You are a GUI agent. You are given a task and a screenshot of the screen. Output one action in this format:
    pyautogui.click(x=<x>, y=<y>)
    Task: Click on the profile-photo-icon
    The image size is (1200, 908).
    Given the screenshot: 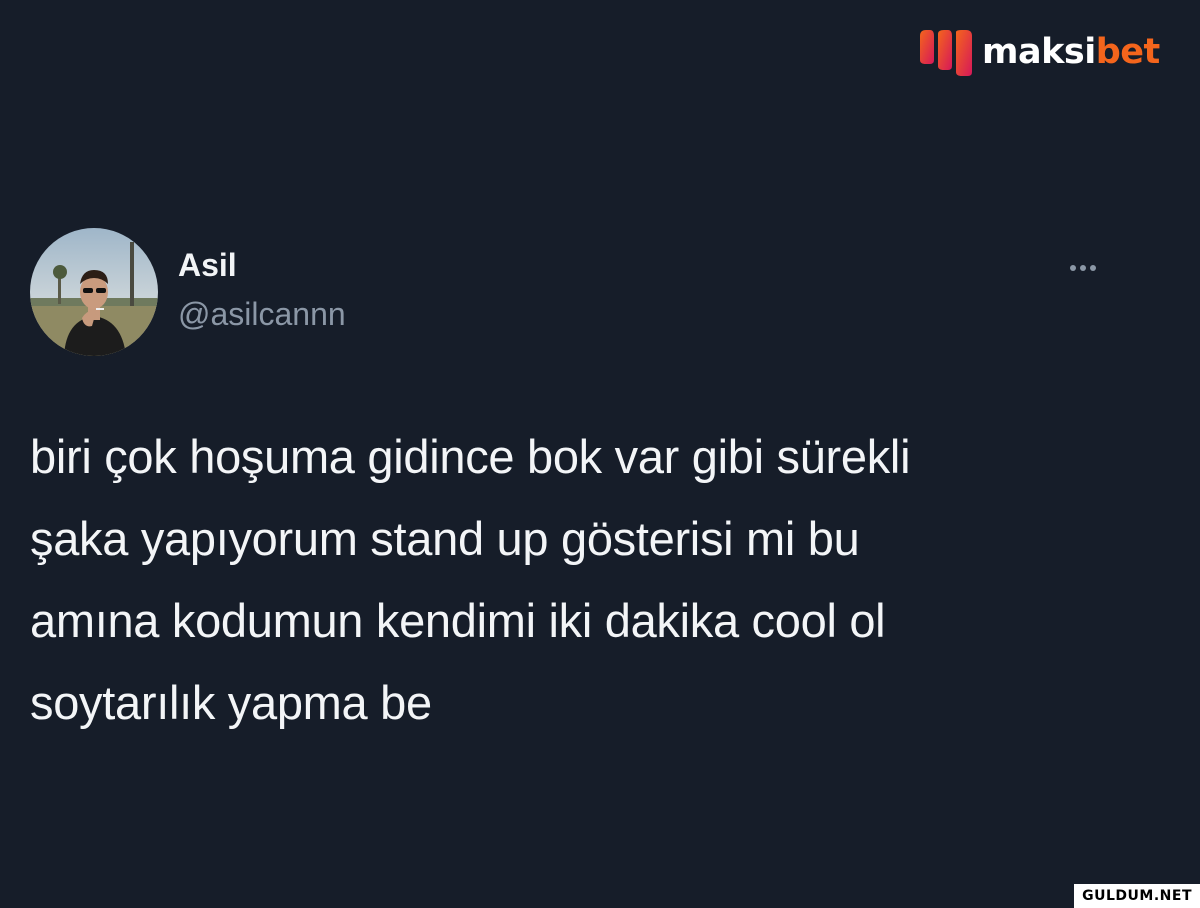 What is the action you would take?
    pyautogui.click(x=94, y=292)
    